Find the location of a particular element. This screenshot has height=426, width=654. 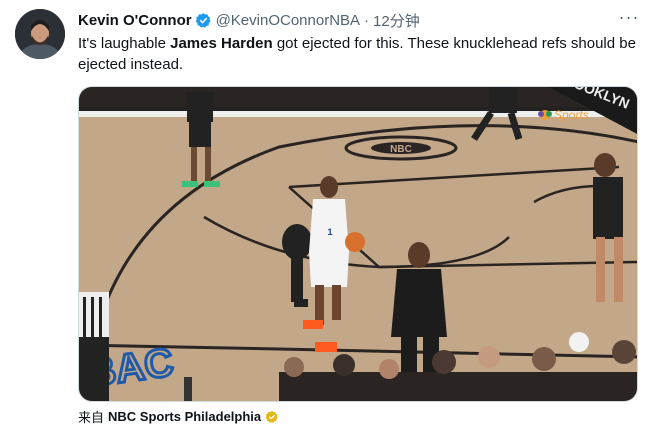

video-watermark: Sports is located at coordinates (571, 115).